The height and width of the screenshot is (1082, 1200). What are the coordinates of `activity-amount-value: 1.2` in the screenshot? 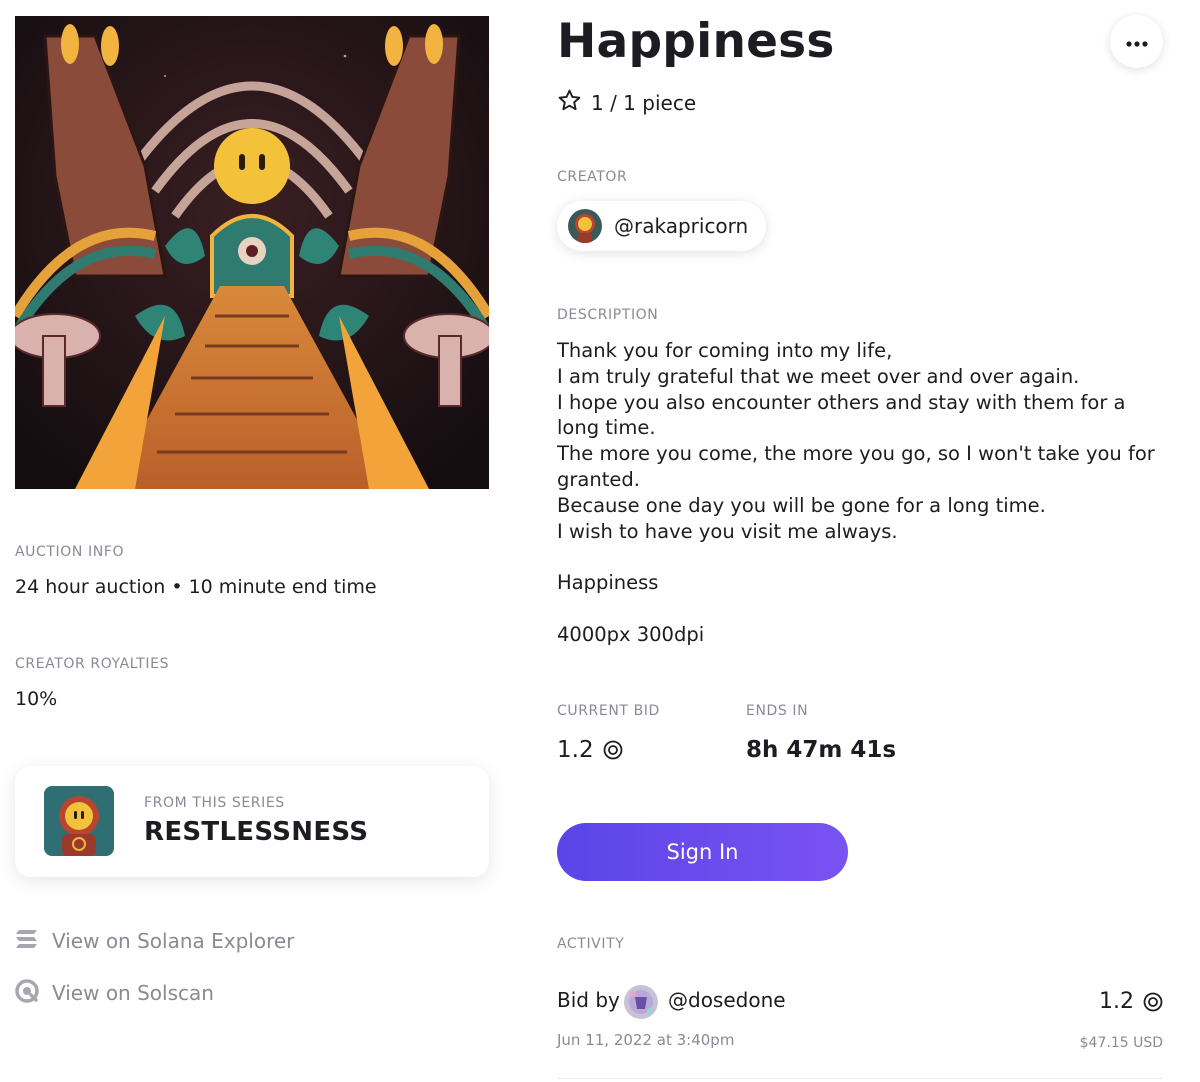 It's located at (1116, 1001).